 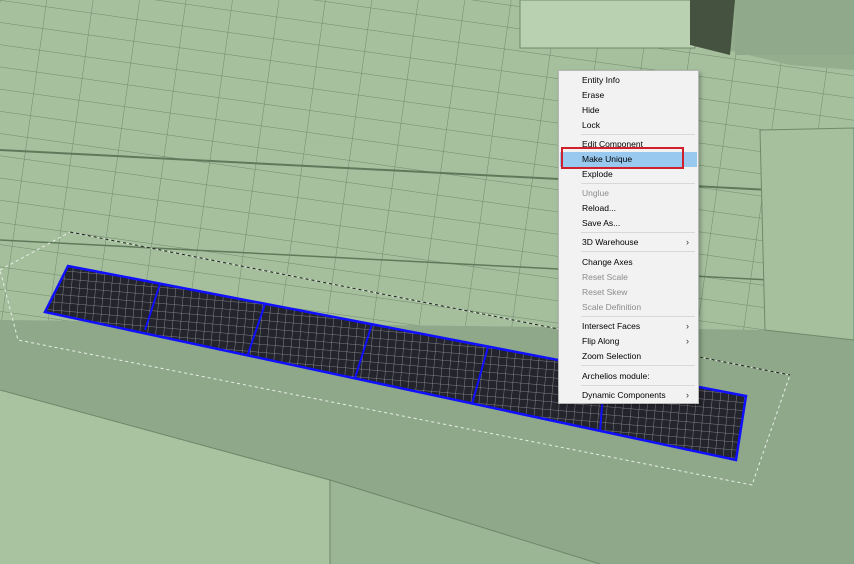 I want to click on menu-item-label: Scale Definition, so click(x=612, y=307).